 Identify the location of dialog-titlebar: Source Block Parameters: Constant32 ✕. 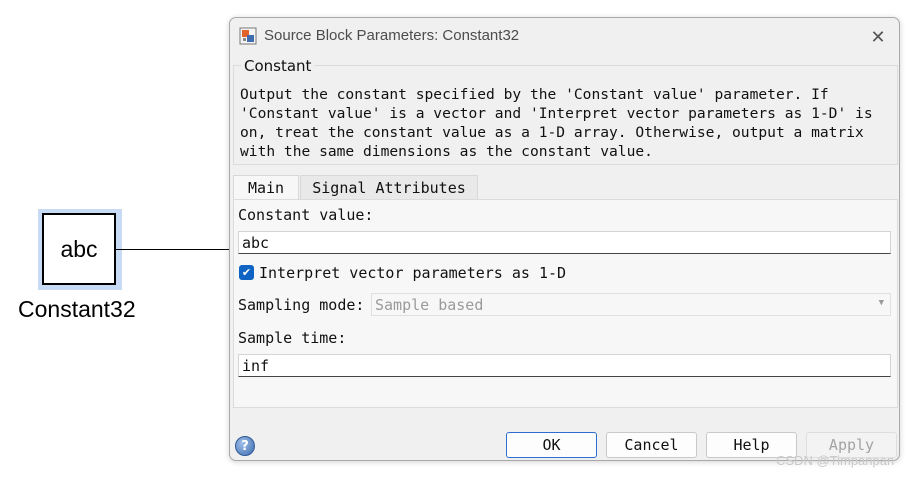
(564, 36).